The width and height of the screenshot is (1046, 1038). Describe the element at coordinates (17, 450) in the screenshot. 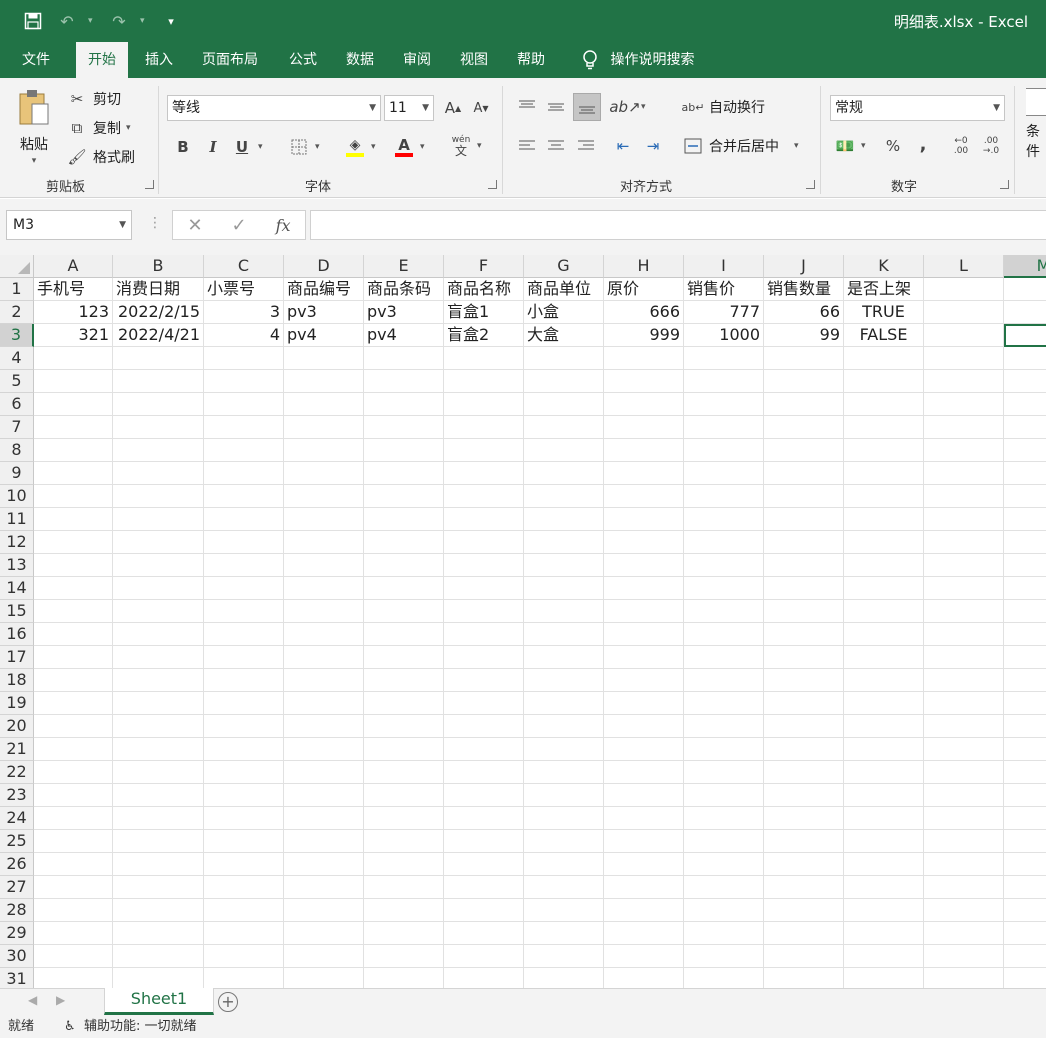

I see `row-header: 8` at that location.